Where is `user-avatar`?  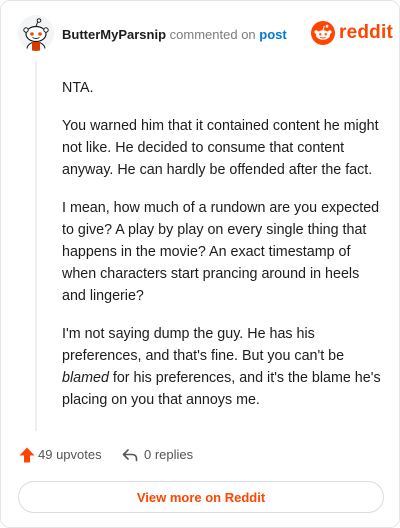 user-avatar is located at coordinates (36, 33).